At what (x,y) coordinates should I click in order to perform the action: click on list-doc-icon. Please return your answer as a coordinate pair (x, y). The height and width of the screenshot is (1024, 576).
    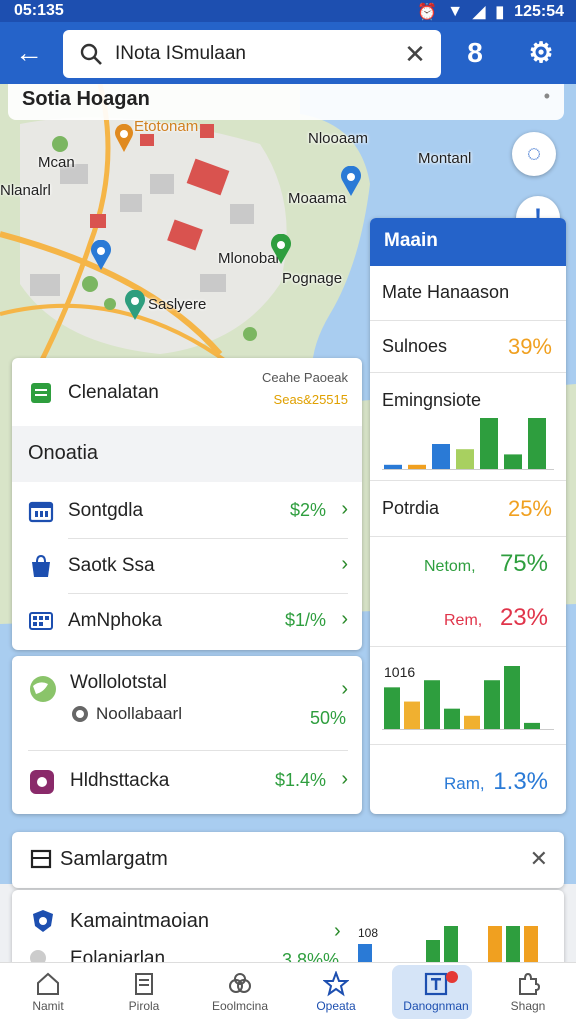
    Looking at the image, I should click on (41, 393).